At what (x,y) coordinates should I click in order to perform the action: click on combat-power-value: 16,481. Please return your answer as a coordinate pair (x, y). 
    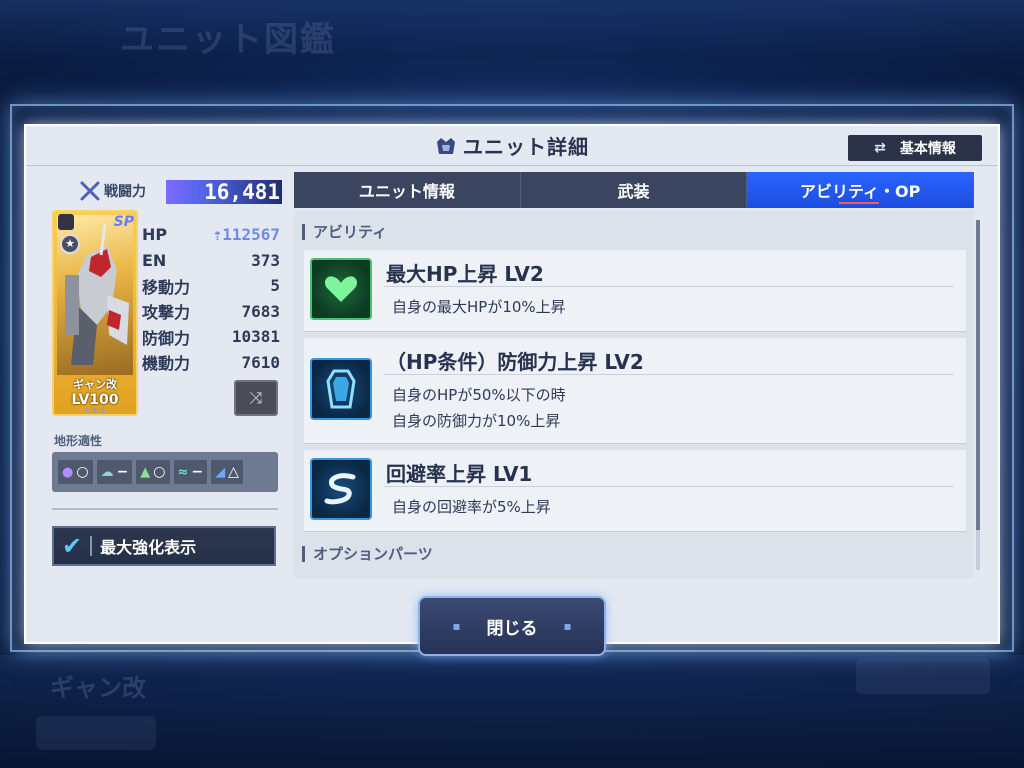
    Looking at the image, I should click on (224, 192).